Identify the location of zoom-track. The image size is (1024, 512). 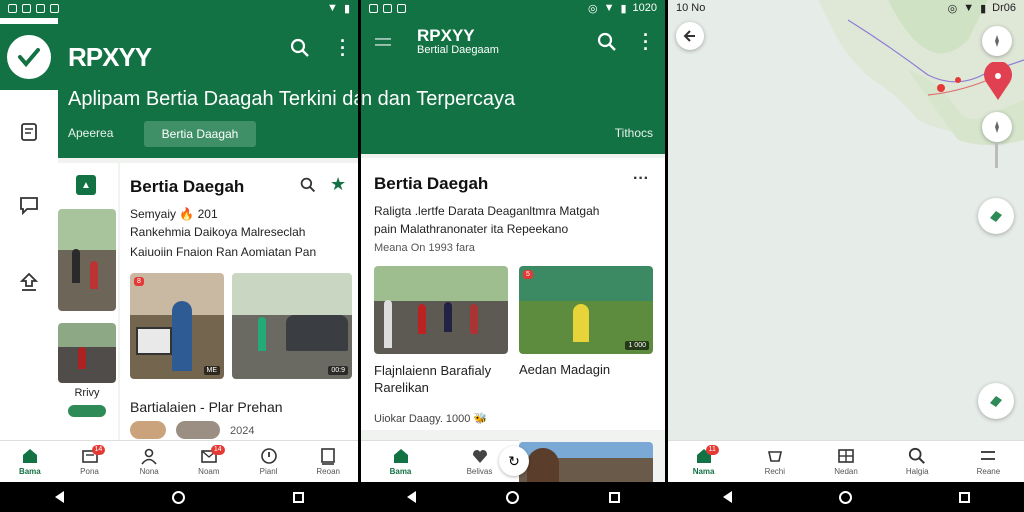
(996, 155).